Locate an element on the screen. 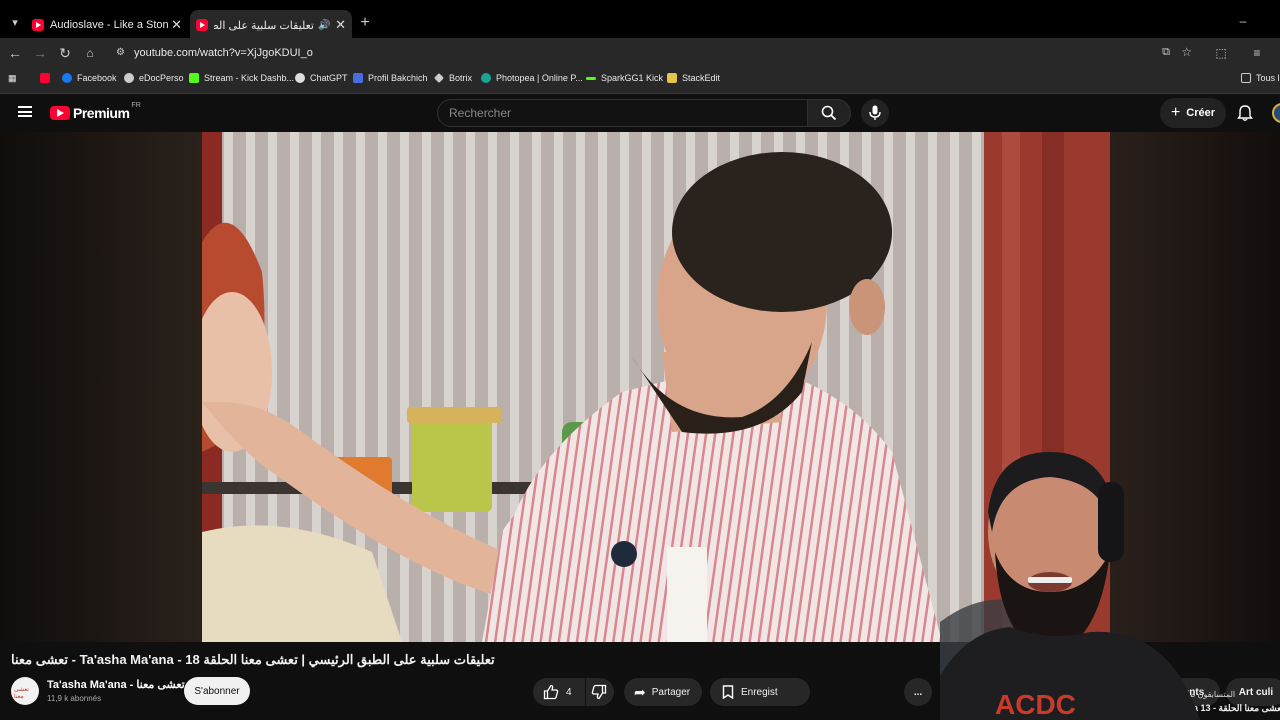  webcam-overlay: ACDC is located at coordinates (1110, 581).